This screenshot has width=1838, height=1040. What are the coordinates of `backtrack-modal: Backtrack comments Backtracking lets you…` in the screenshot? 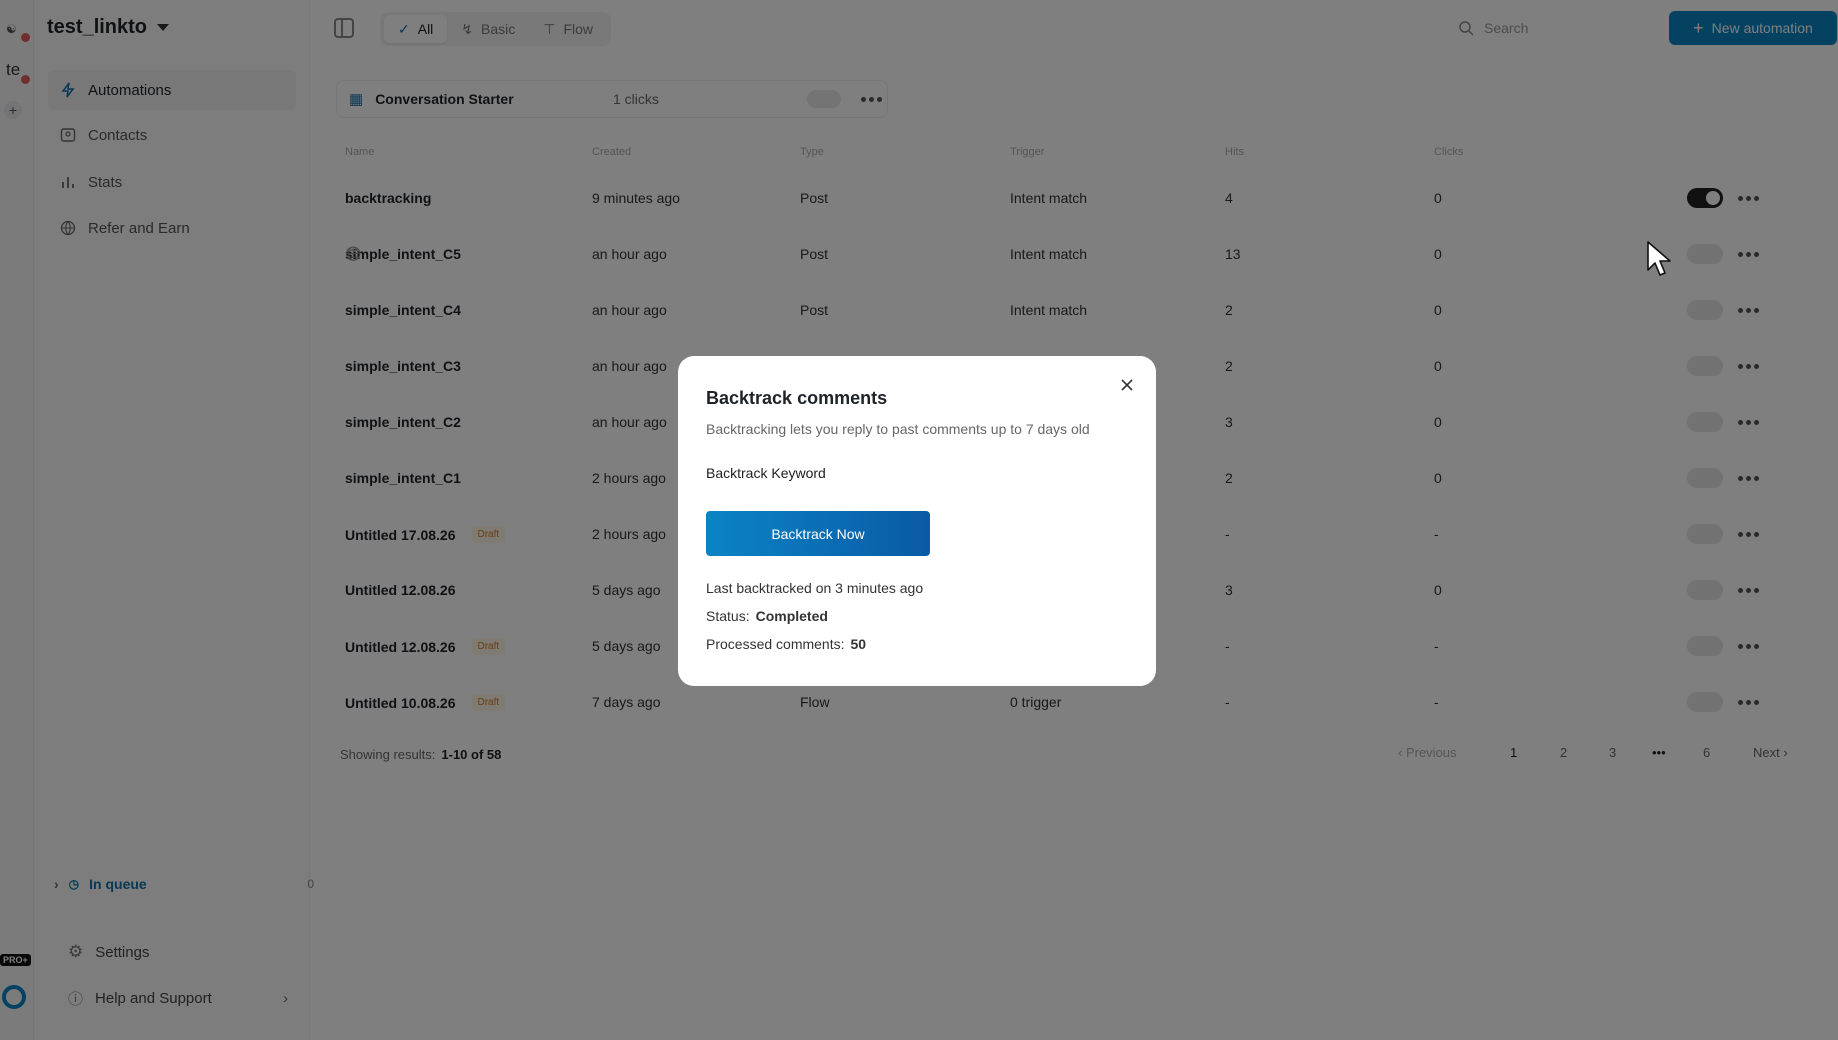 It's located at (917, 521).